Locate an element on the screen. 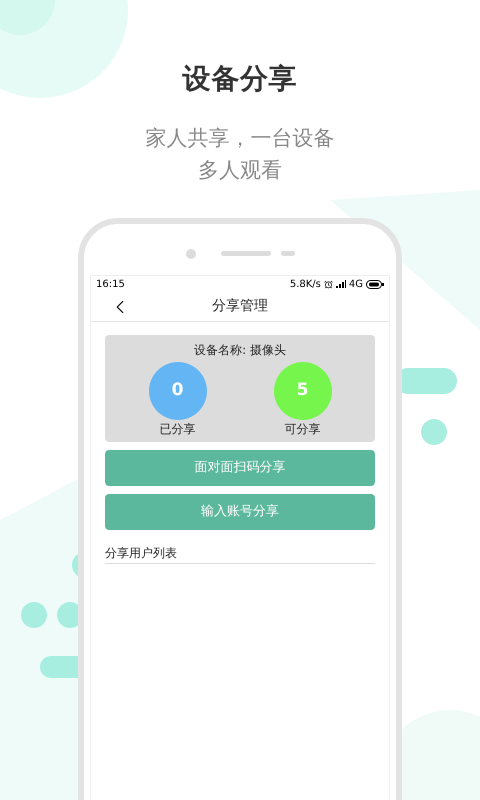 This screenshot has height=800, width=480. signal-icon is located at coordinates (341, 284).